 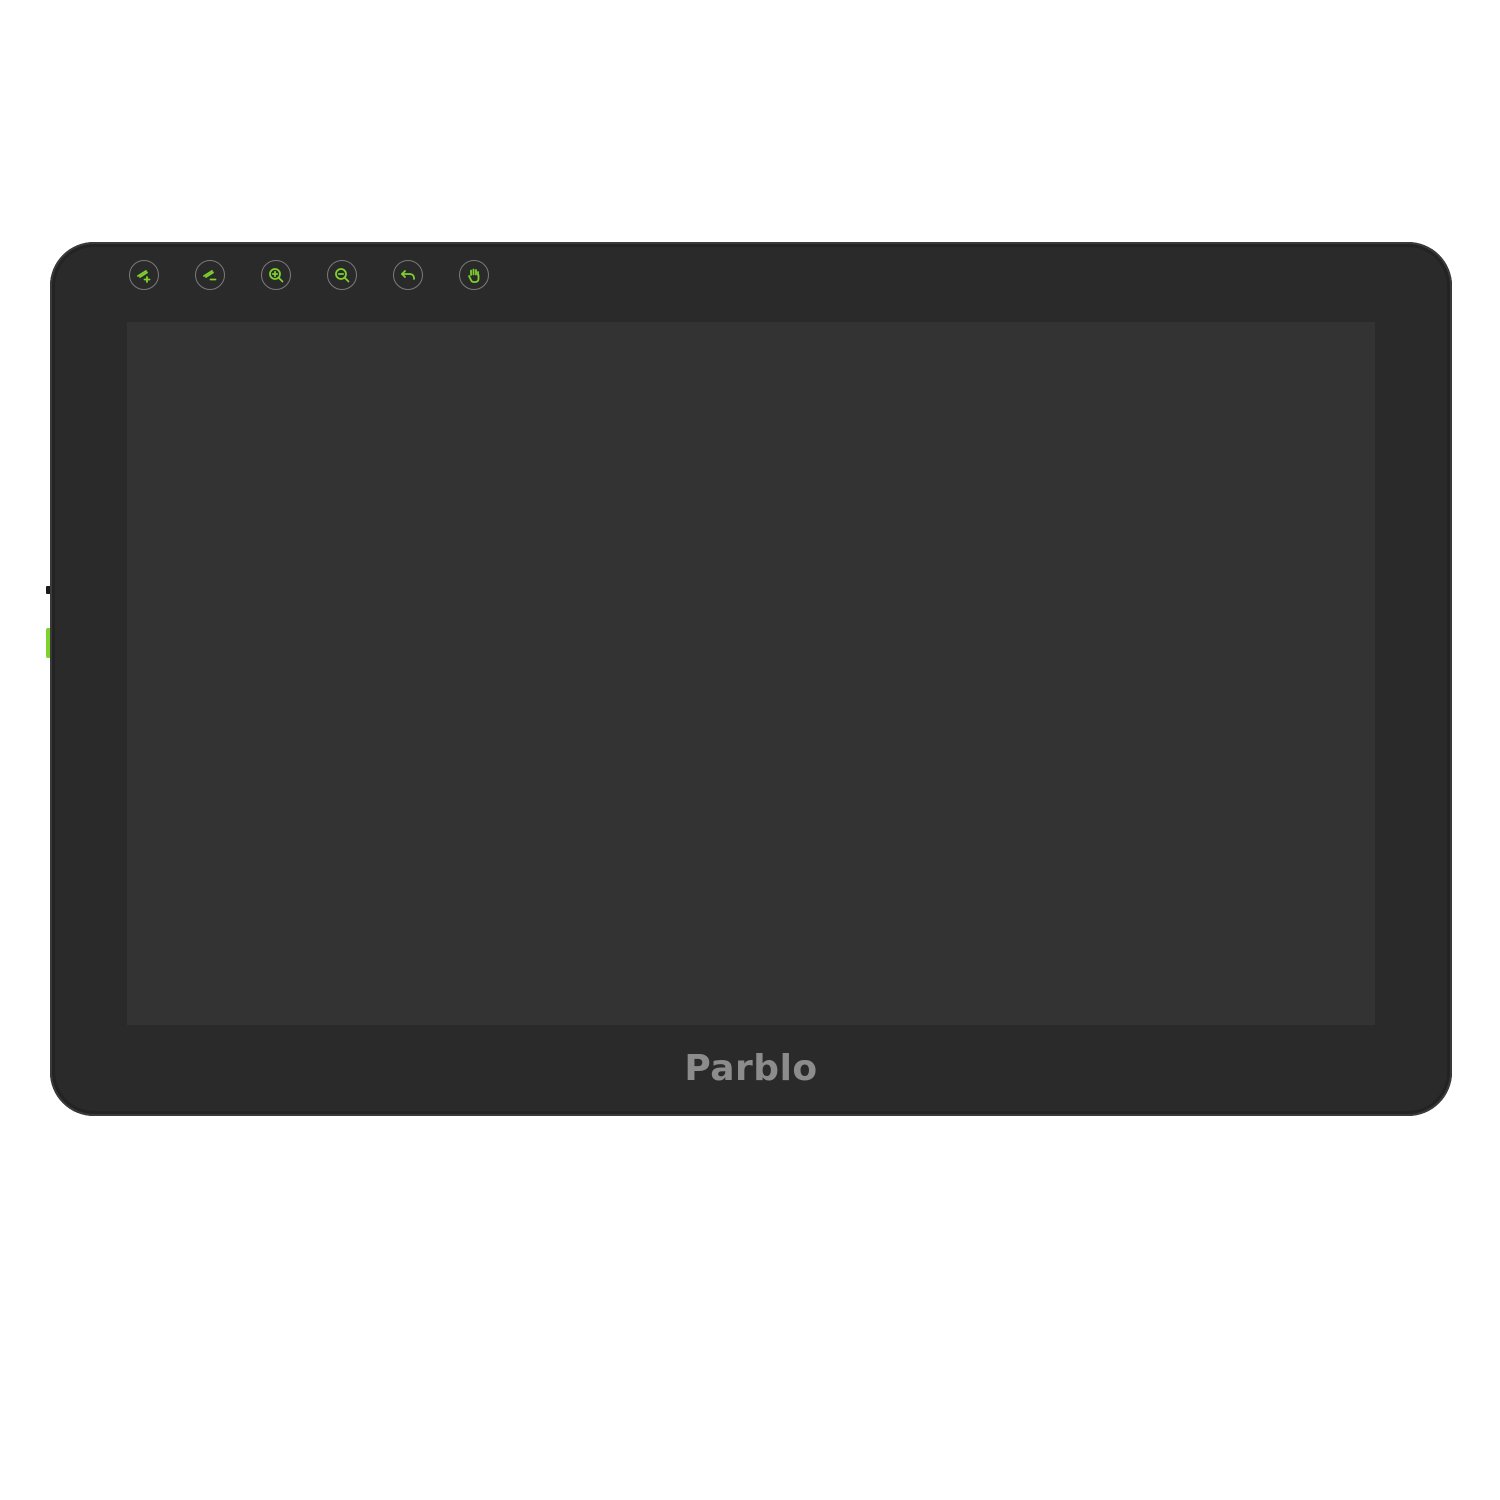 I want to click on undo-button, so click(x=408, y=275).